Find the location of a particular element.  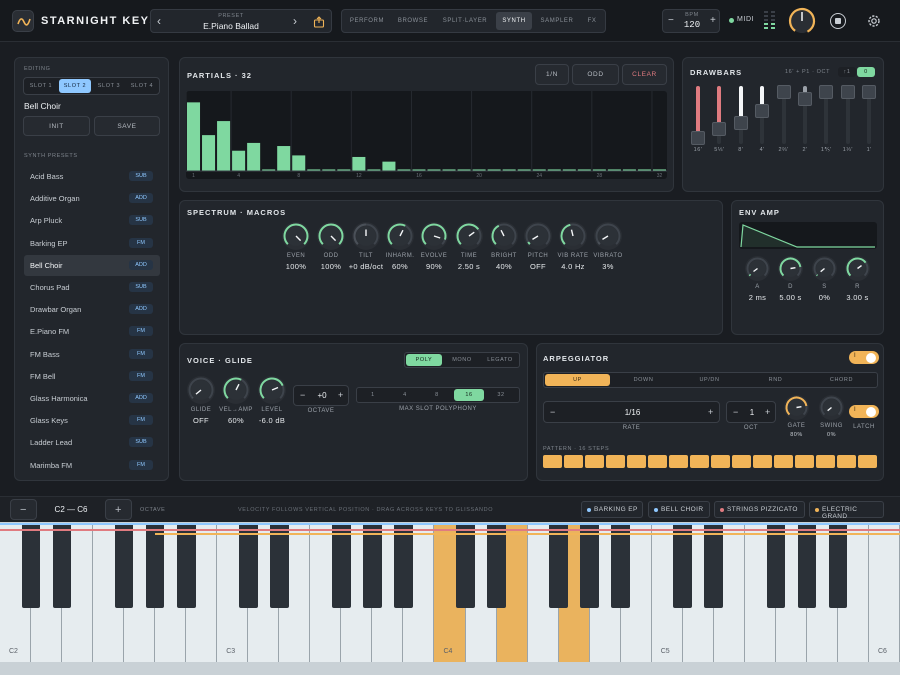

settings-gear-icon is located at coordinates (874, 21).